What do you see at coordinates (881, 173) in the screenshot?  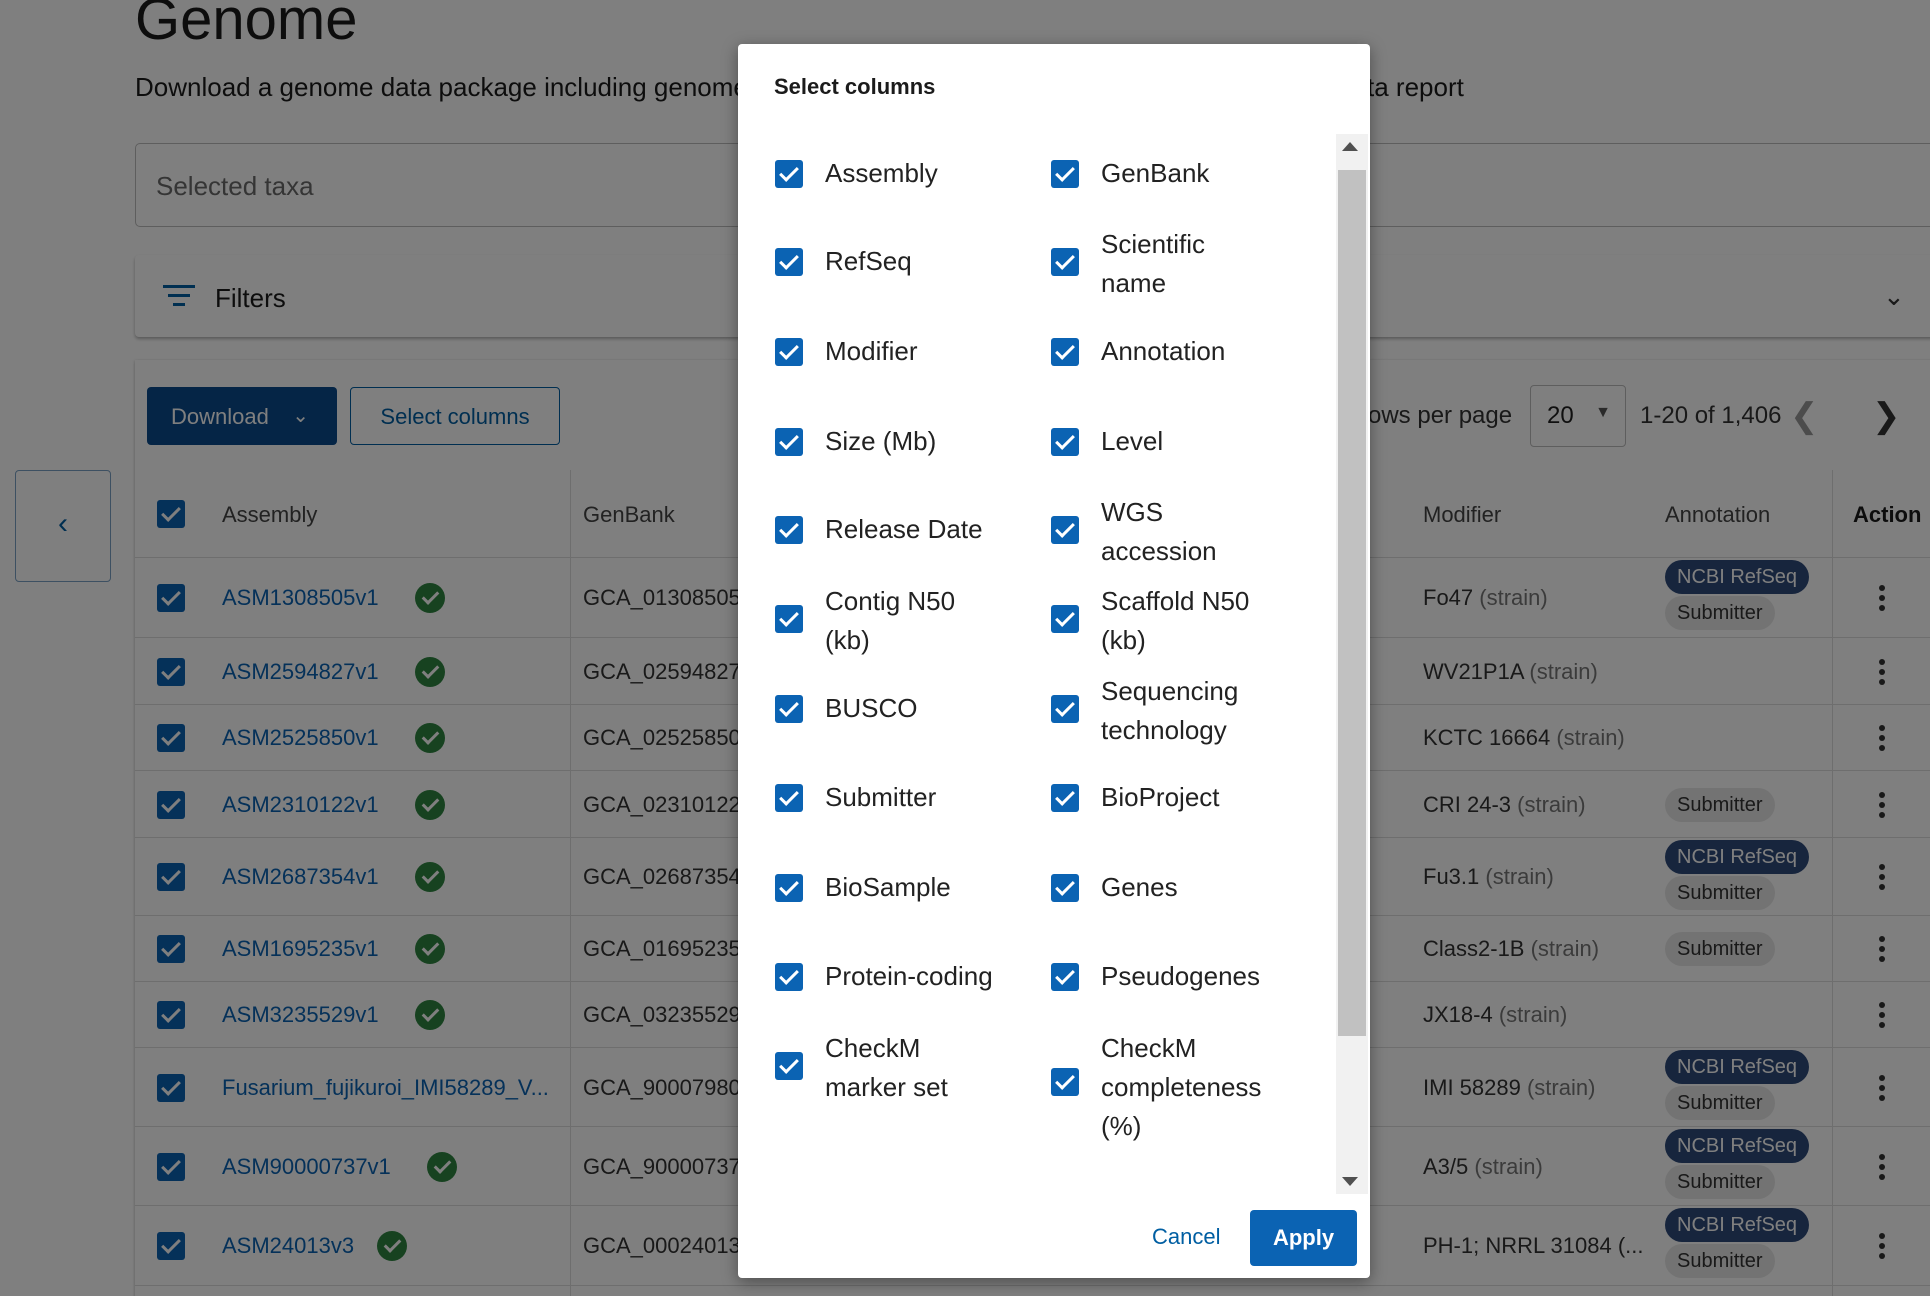 I see `column-option-label: Assembly` at bounding box center [881, 173].